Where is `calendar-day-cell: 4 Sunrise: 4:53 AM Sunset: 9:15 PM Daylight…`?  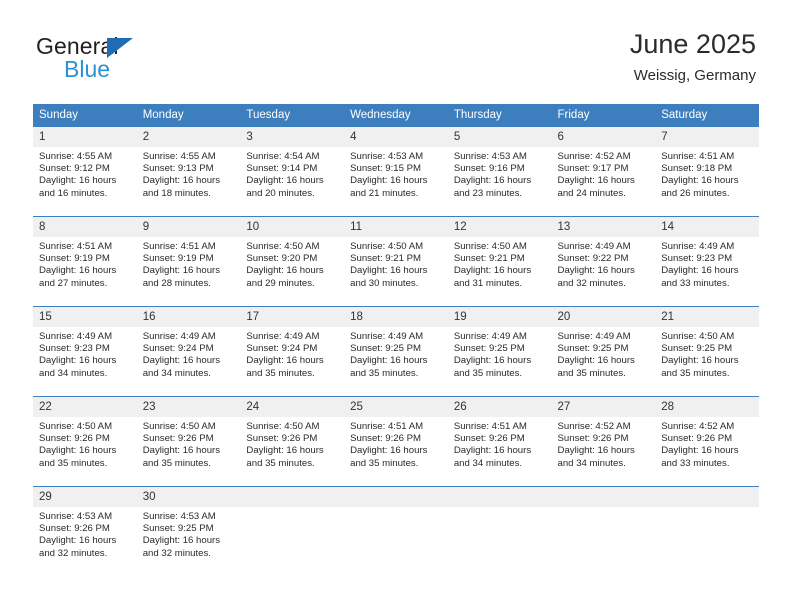
calendar-day-cell: 4 Sunrise: 4:53 AM Sunset: 9:15 PM Daylight… is located at coordinates (396, 172).